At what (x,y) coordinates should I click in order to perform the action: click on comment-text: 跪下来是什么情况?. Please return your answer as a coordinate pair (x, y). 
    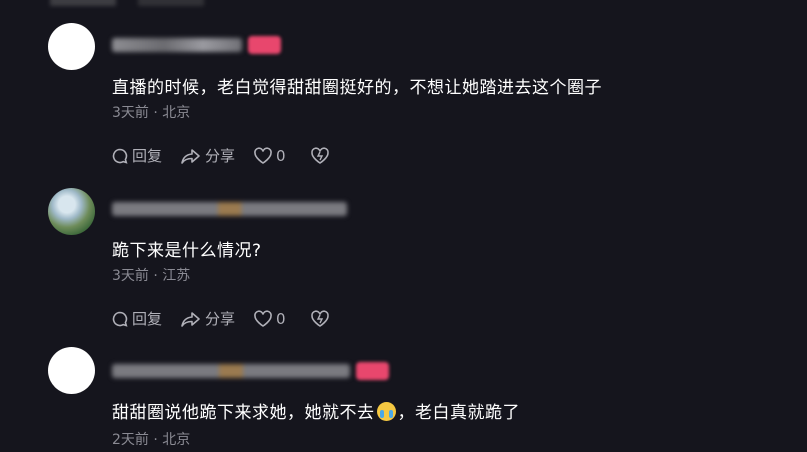
    Looking at the image, I should click on (187, 251).